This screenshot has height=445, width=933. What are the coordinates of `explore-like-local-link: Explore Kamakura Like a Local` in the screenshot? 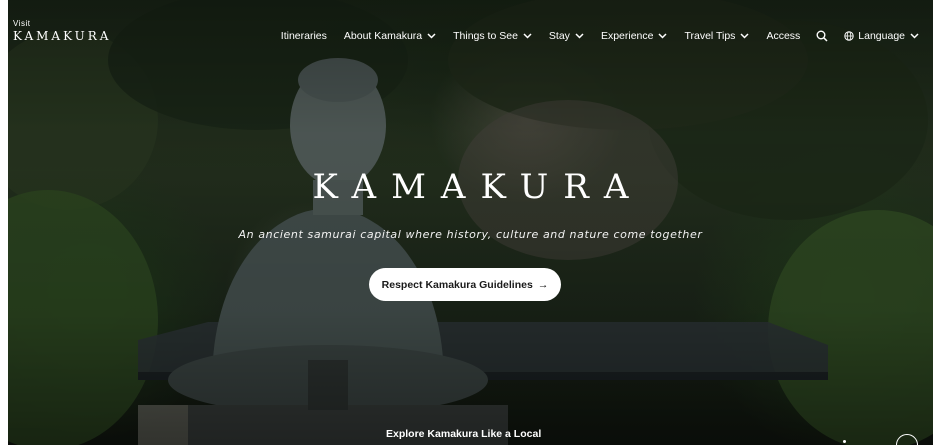 It's located at (463, 434).